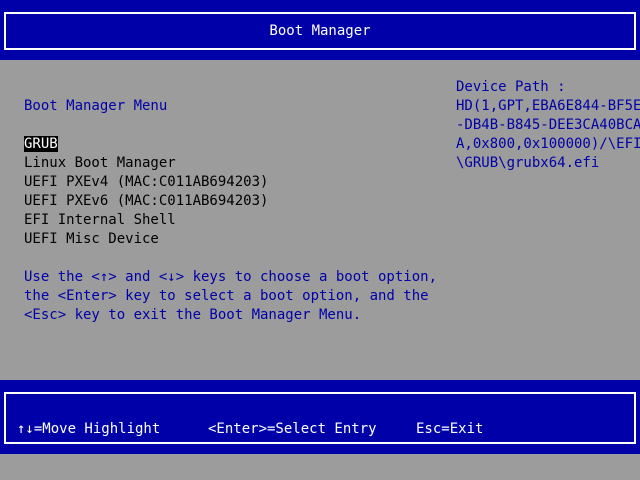 The image size is (640, 480). What do you see at coordinates (450, 429) in the screenshot?
I see `footer-exit-hint: Esc=Exit` at bounding box center [450, 429].